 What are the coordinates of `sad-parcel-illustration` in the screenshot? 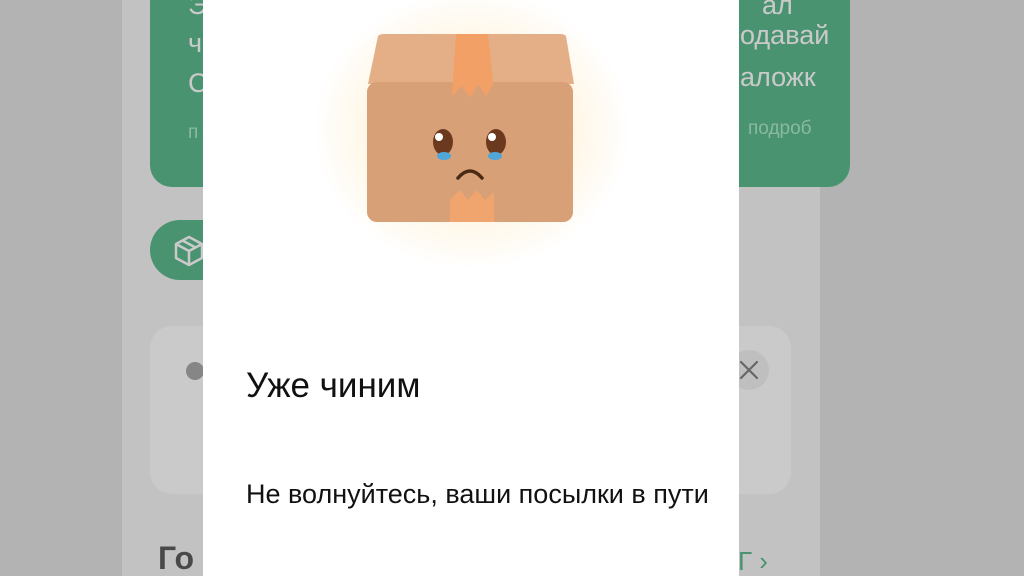 It's located at (472, 135).